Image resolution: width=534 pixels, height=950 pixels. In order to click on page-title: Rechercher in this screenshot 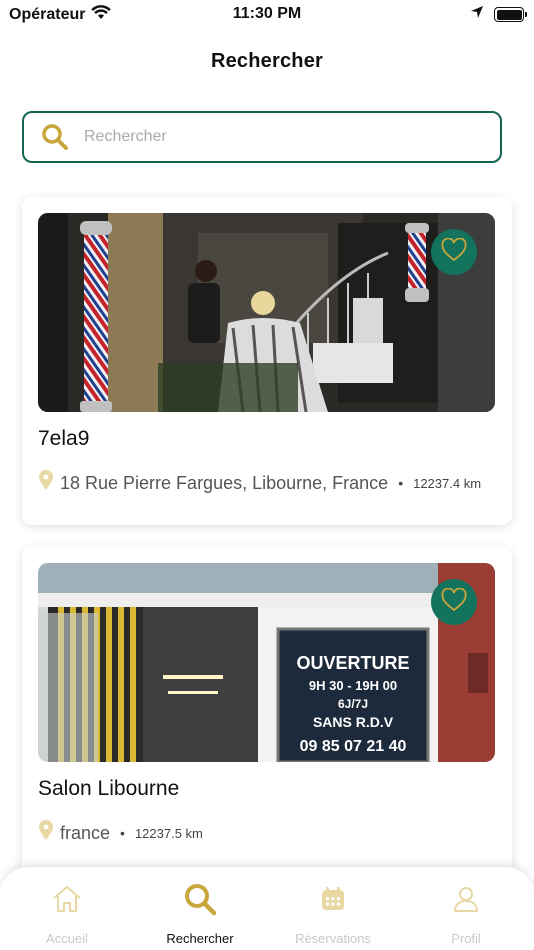, I will do `click(267, 61)`.